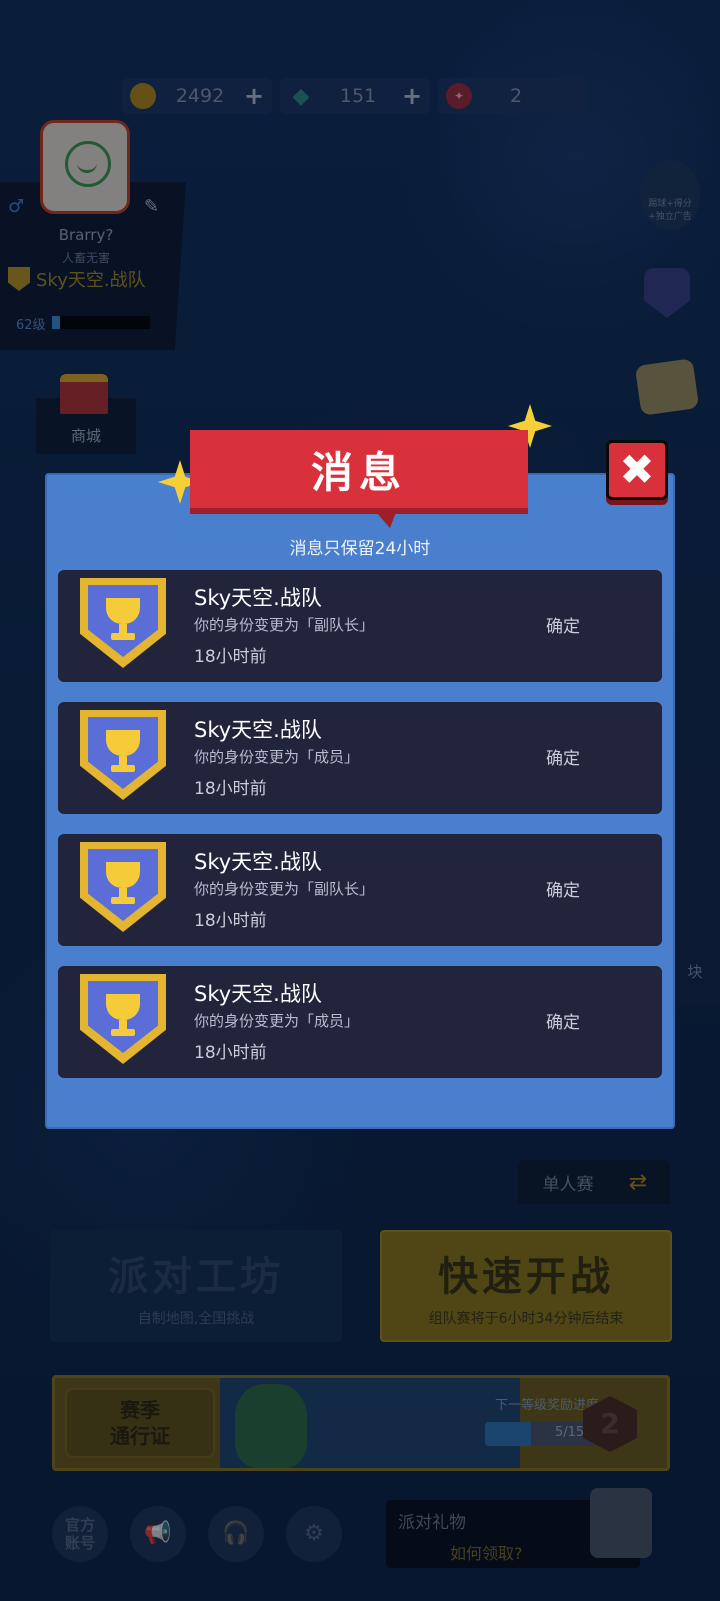 This screenshot has height=1601, width=720. What do you see at coordinates (360, 549) in the screenshot?
I see `modal-note: 消息只保留24小时` at bounding box center [360, 549].